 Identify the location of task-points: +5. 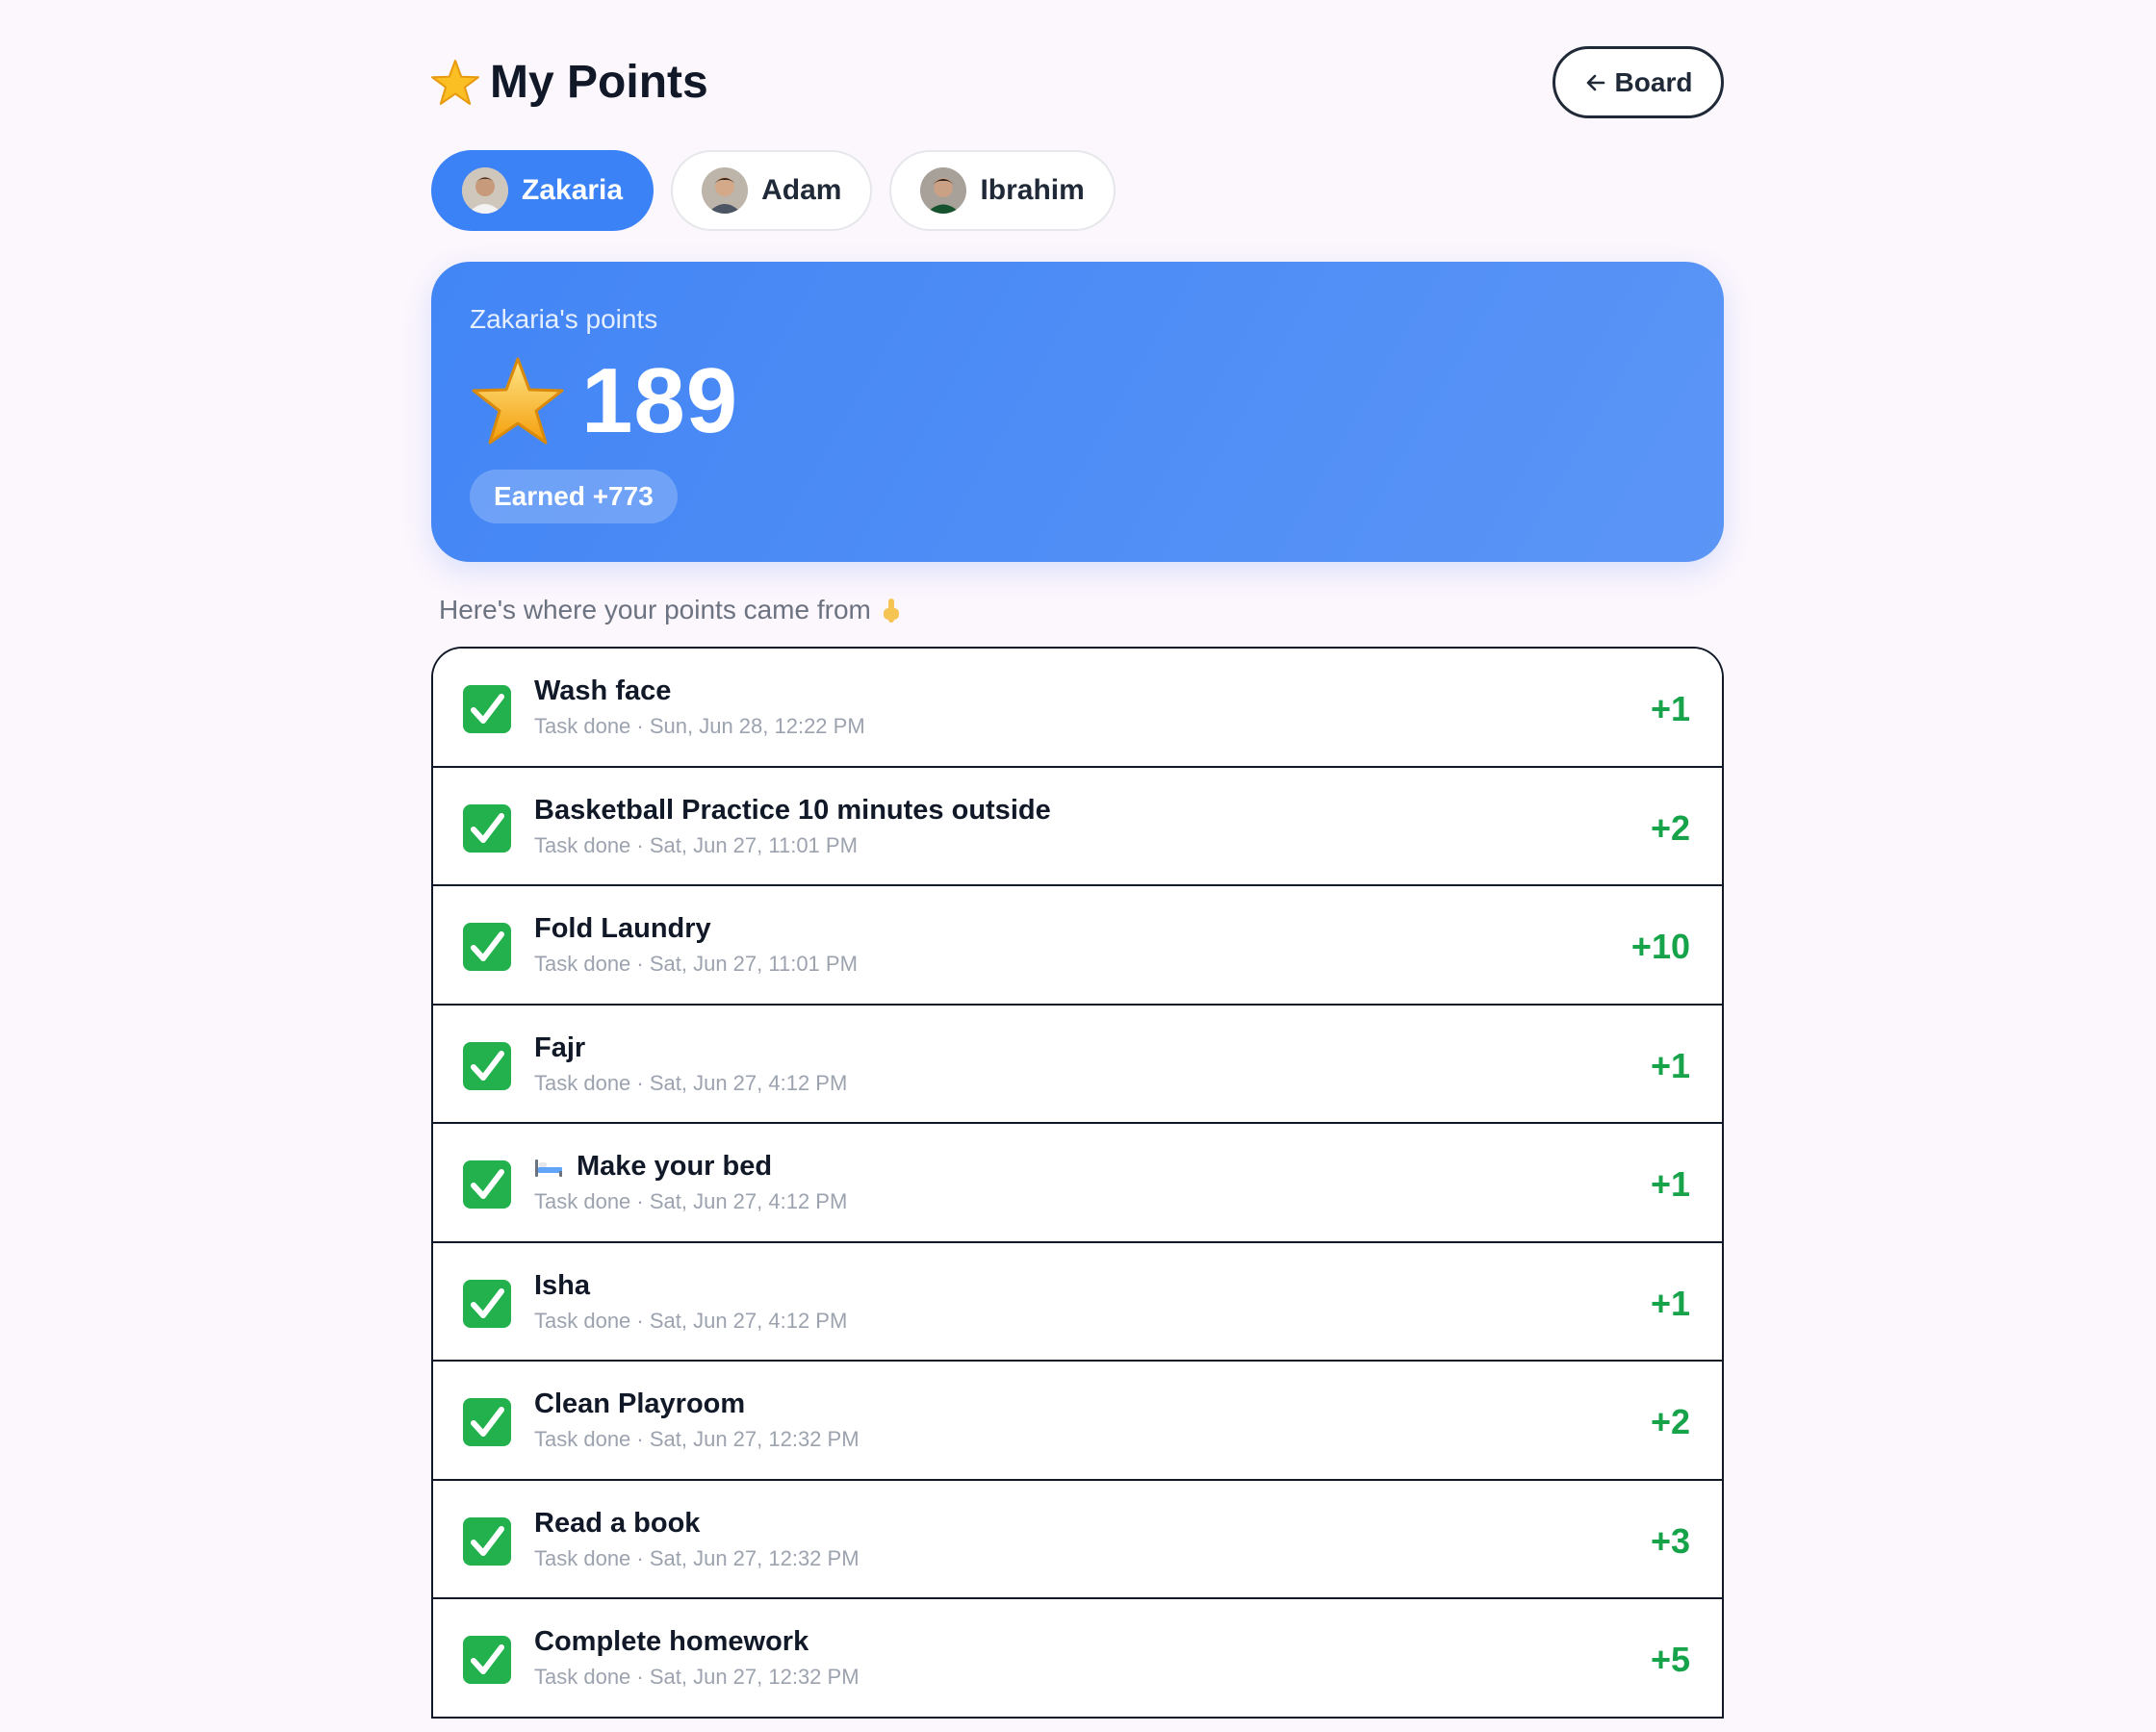
(1670, 1659).